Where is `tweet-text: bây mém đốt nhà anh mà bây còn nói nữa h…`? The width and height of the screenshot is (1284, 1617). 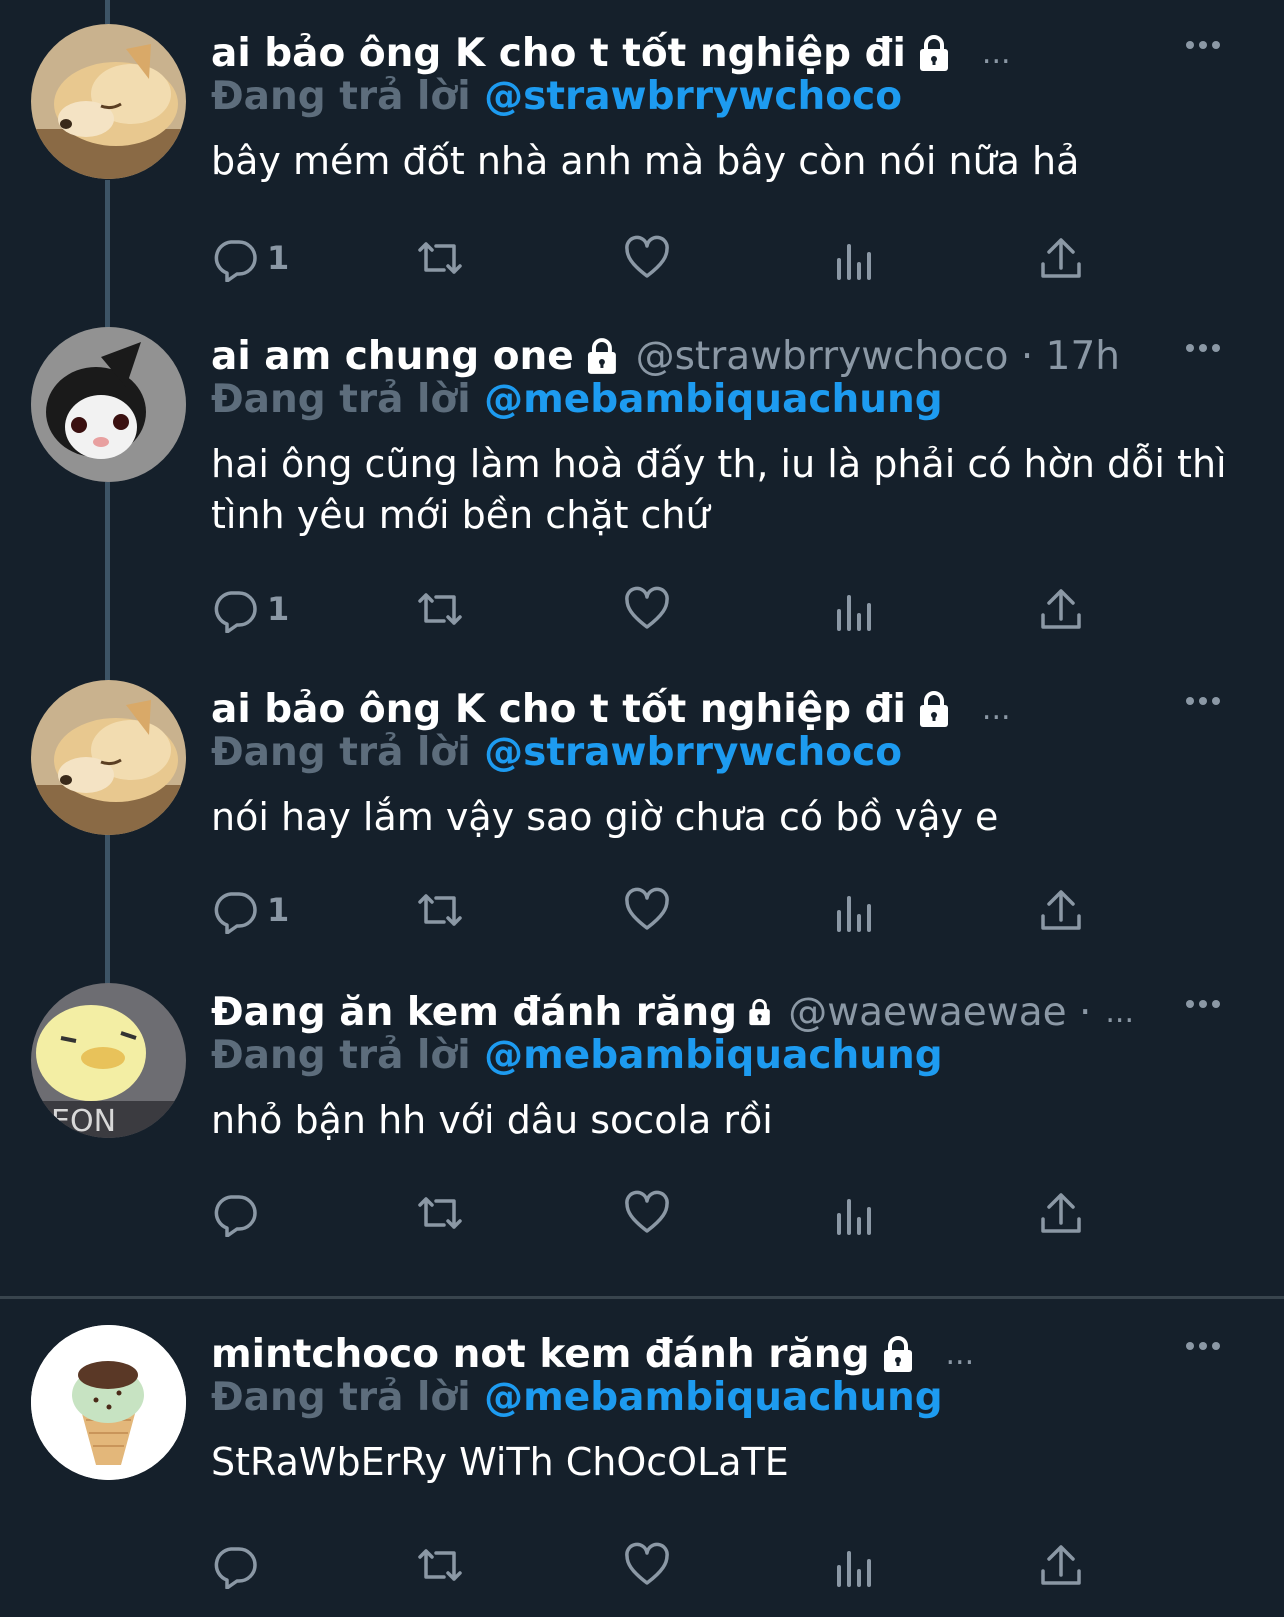 tweet-text: bây mém đốt nhà anh mà bây còn nói nữa h… is located at coordinates (645, 161).